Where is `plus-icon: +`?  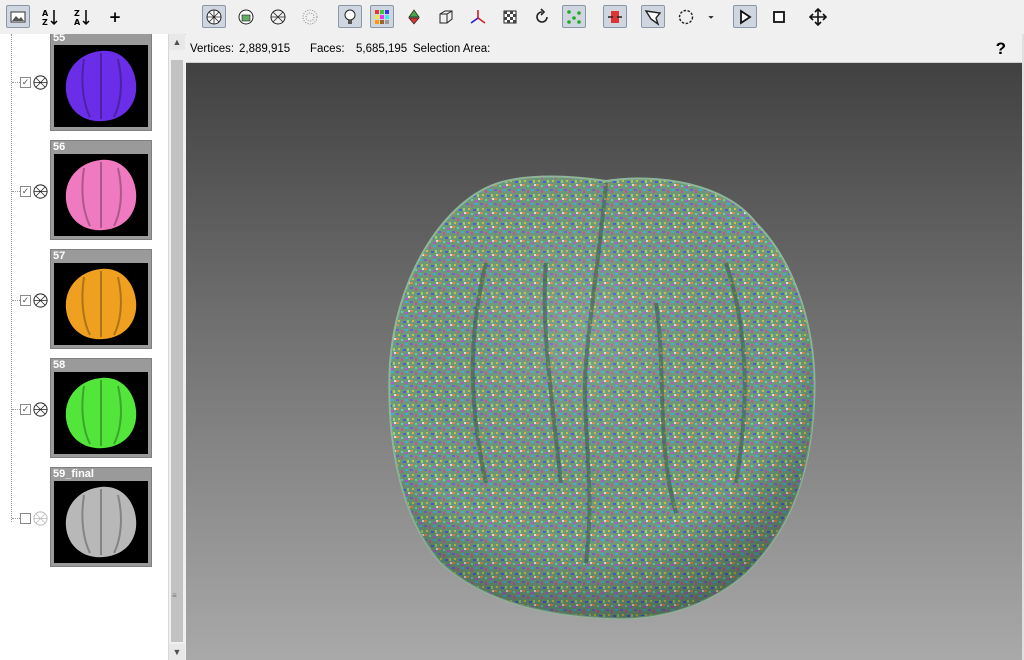
plus-icon: + is located at coordinates (115, 16).